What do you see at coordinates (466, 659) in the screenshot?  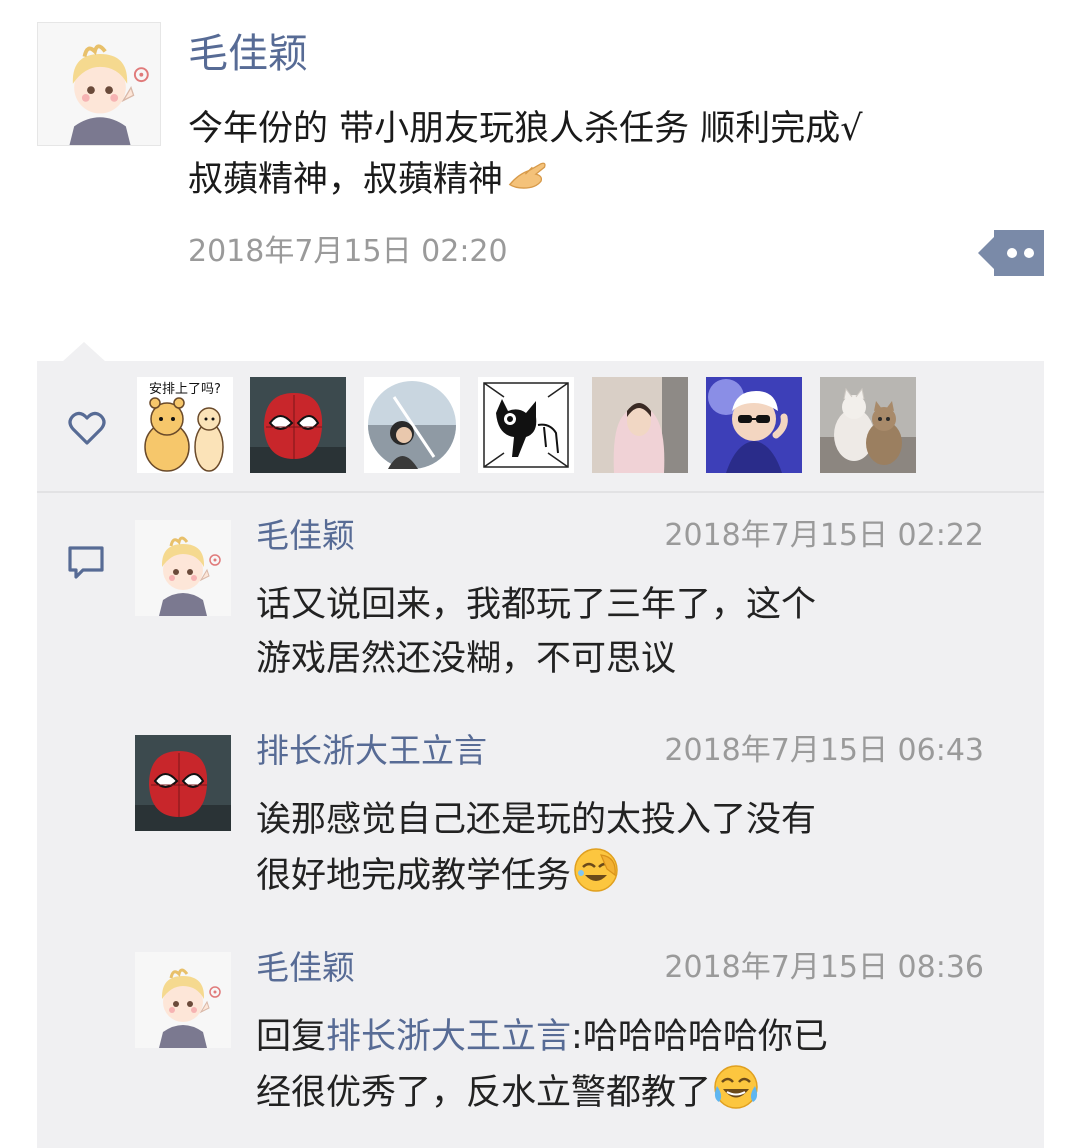 I see `comment-text-line: 游戏居然还没糊，不可思议` at bounding box center [466, 659].